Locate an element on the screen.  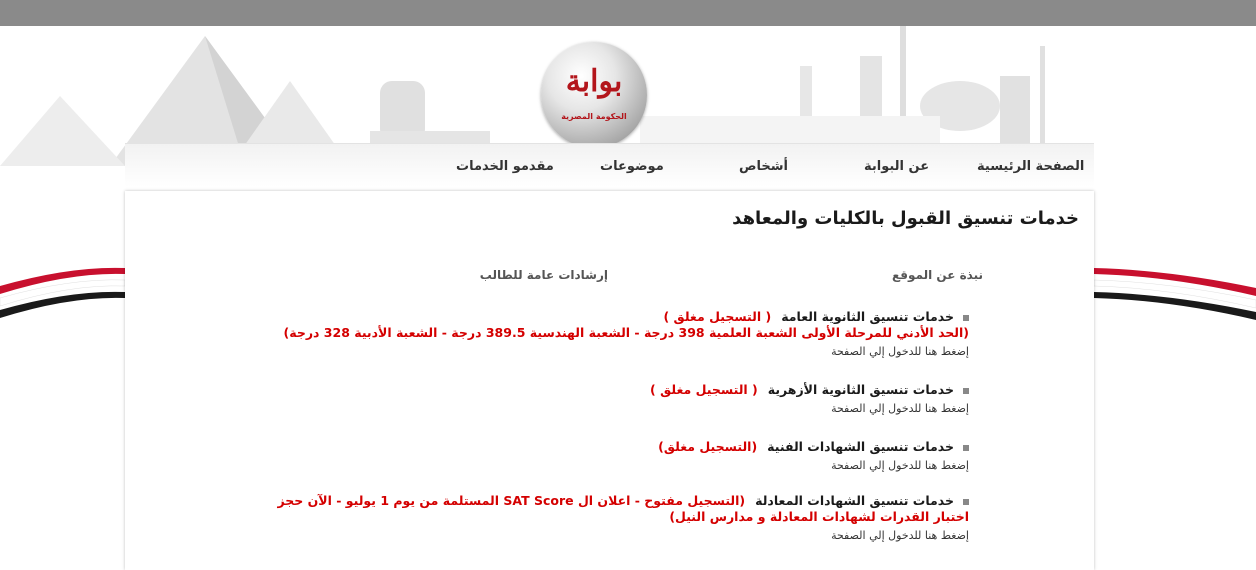
service-title: خدمات تنسيق الشهادات المعادلة is located at coordinates (854, 500).